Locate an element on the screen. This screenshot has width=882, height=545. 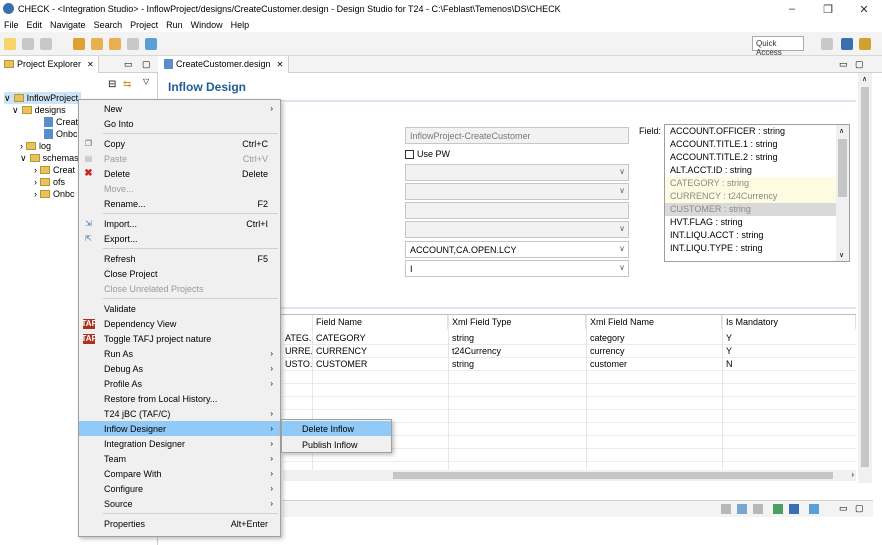
list-item: CURRENCY : t24Currency is located at coordinates (757, 196).